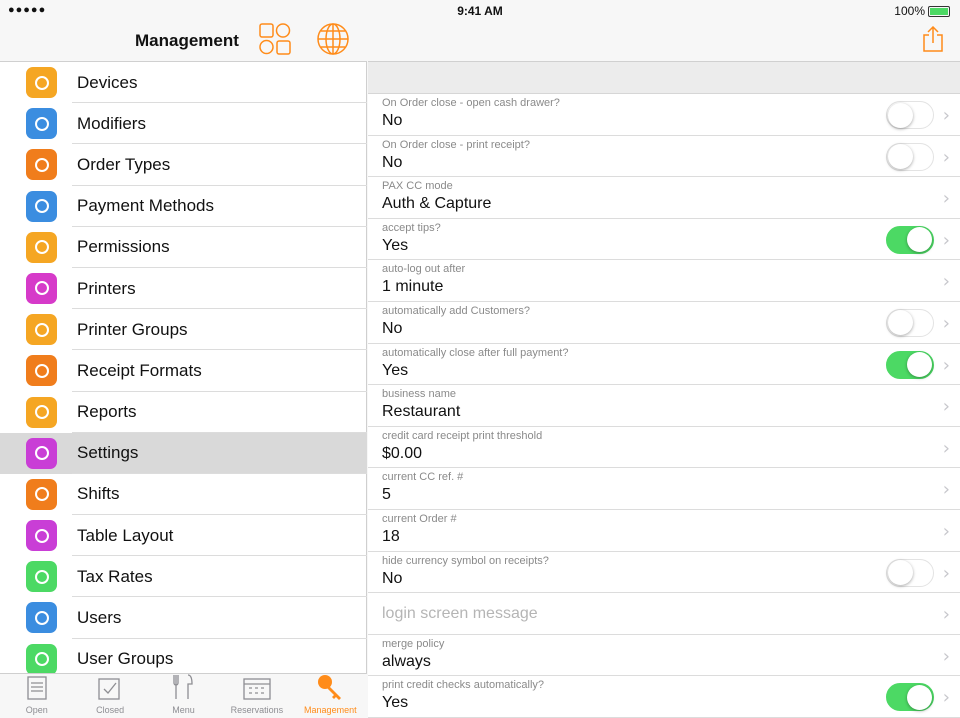 Image resolution: width=960 pixels, height=718 pixels. I want to click on sidebar-item-devices: Devices, so click(183, 83).